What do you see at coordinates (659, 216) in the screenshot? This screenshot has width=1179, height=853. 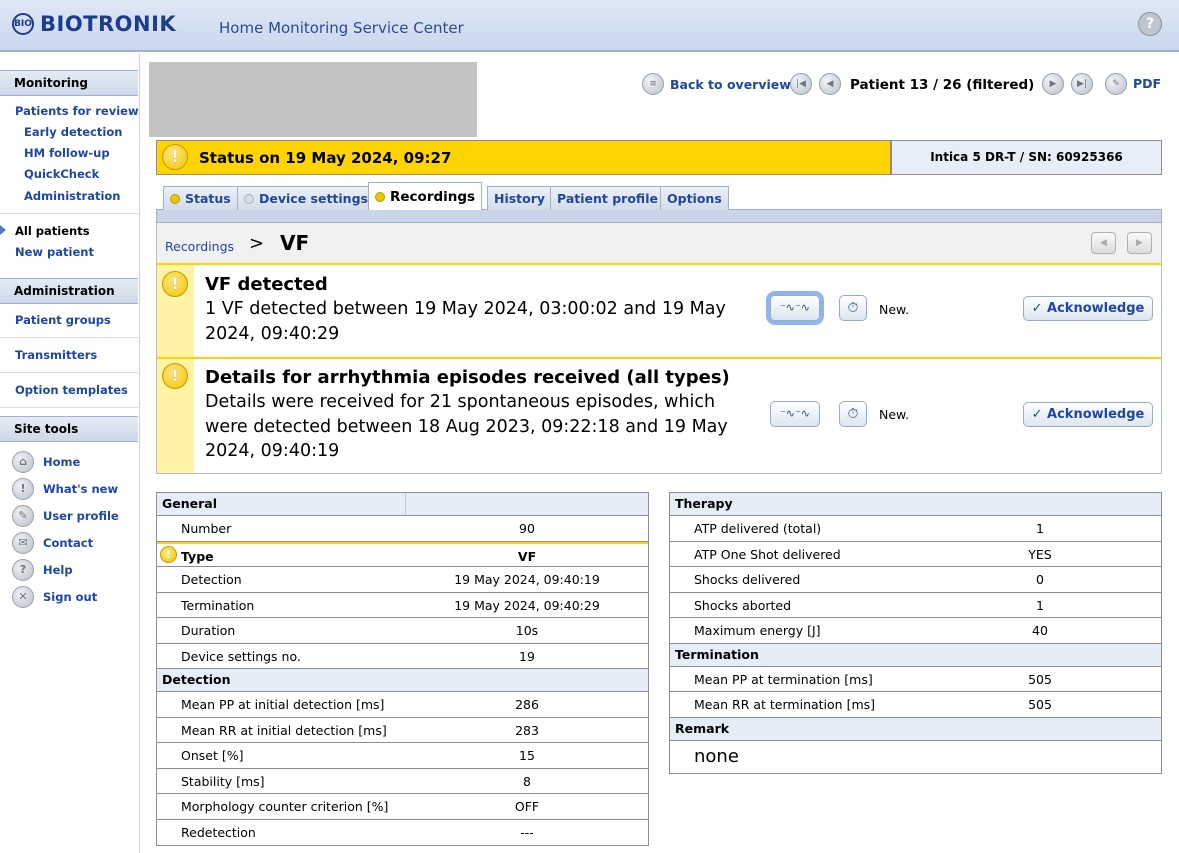 I see `tab-bar` at bounding box center [659, 216].